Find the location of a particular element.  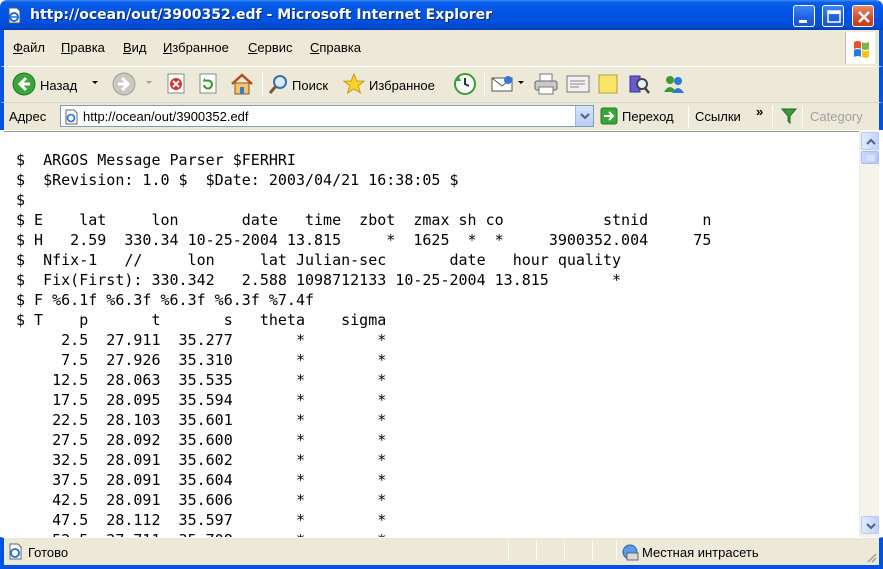

document-line: 17.5 28.095 35.594 * * is located at coordinates (201, 400).